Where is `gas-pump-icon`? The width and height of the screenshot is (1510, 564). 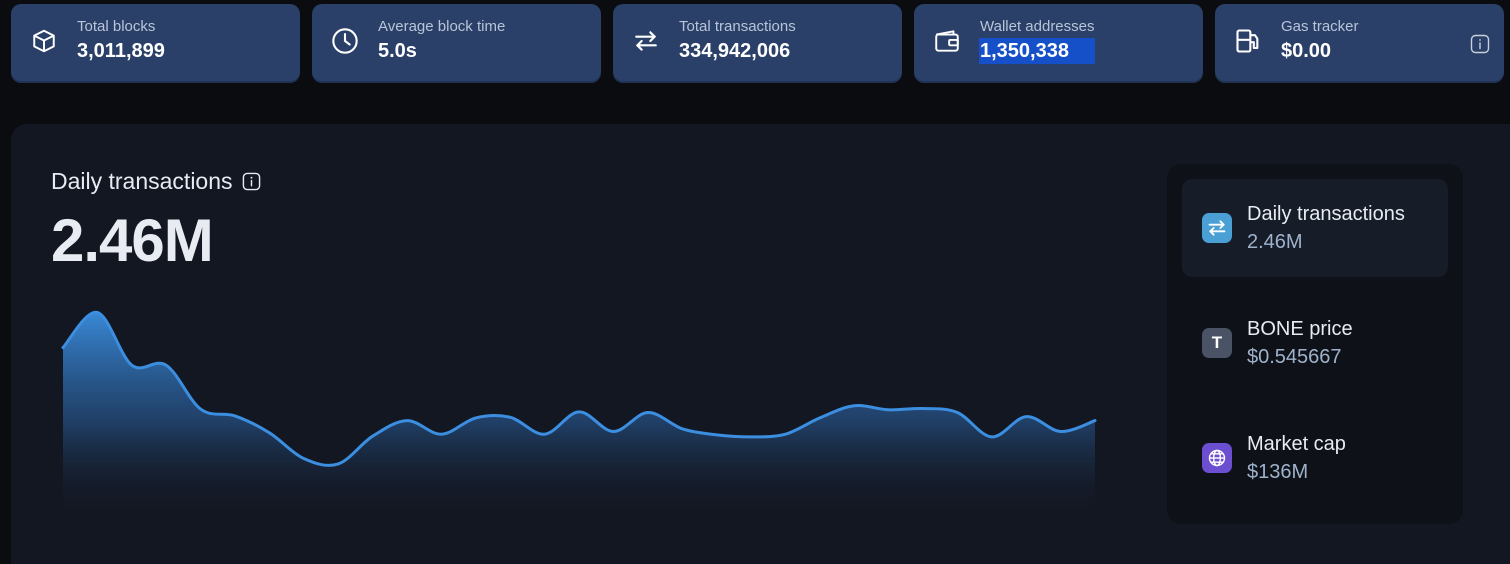 gas-pump-icon is located at coordinates (1248, 41).